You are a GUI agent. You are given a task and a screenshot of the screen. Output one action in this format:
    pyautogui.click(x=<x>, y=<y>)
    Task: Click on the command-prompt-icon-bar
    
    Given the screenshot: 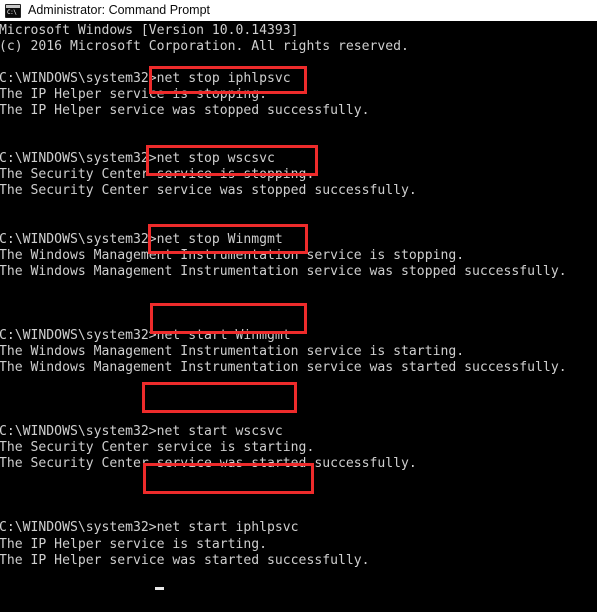 What is the action you would take?
    pyautogui.click(x=13, y=6)
    